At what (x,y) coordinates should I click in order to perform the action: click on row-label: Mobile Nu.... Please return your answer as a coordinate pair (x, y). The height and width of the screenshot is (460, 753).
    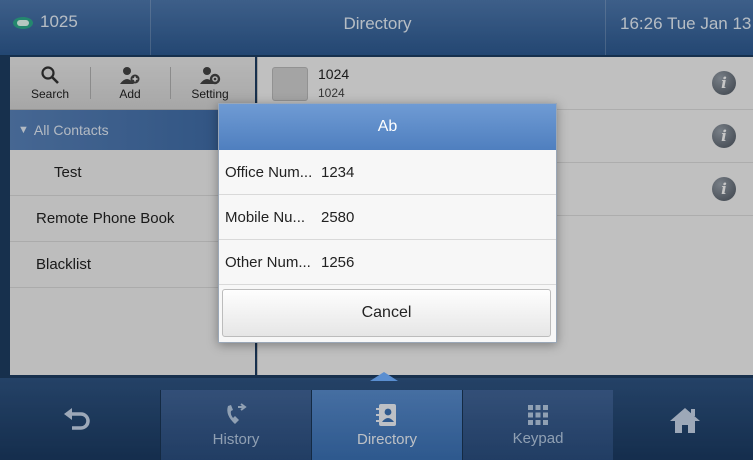
    Looking at the image, I should click on (265, 217).